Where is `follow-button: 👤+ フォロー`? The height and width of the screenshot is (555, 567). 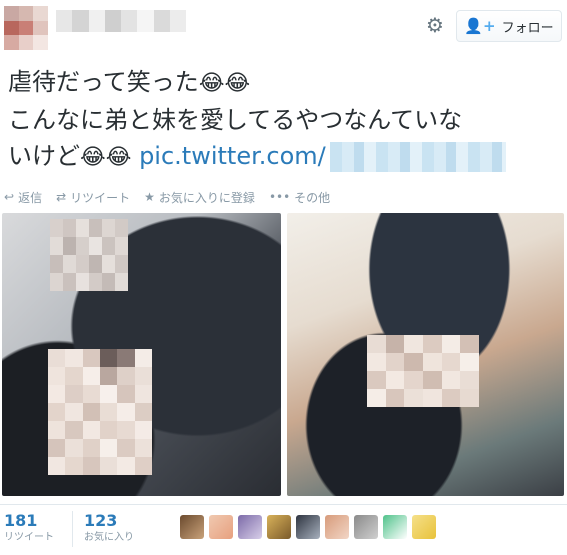
follow-button: 👤+ フォロー is located at coordinates (509, 26).